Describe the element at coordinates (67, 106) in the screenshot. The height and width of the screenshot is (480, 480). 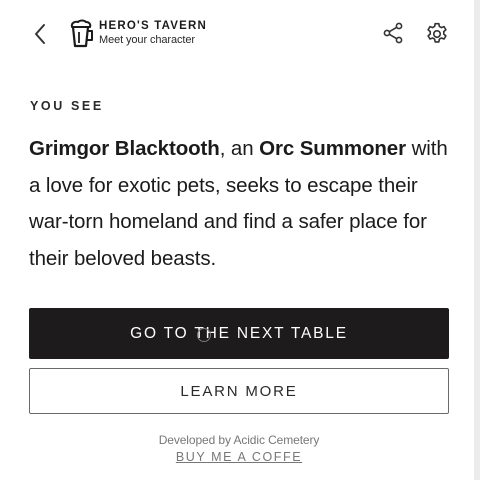
I see `section-eyebrow: YOU SEE` at that location.